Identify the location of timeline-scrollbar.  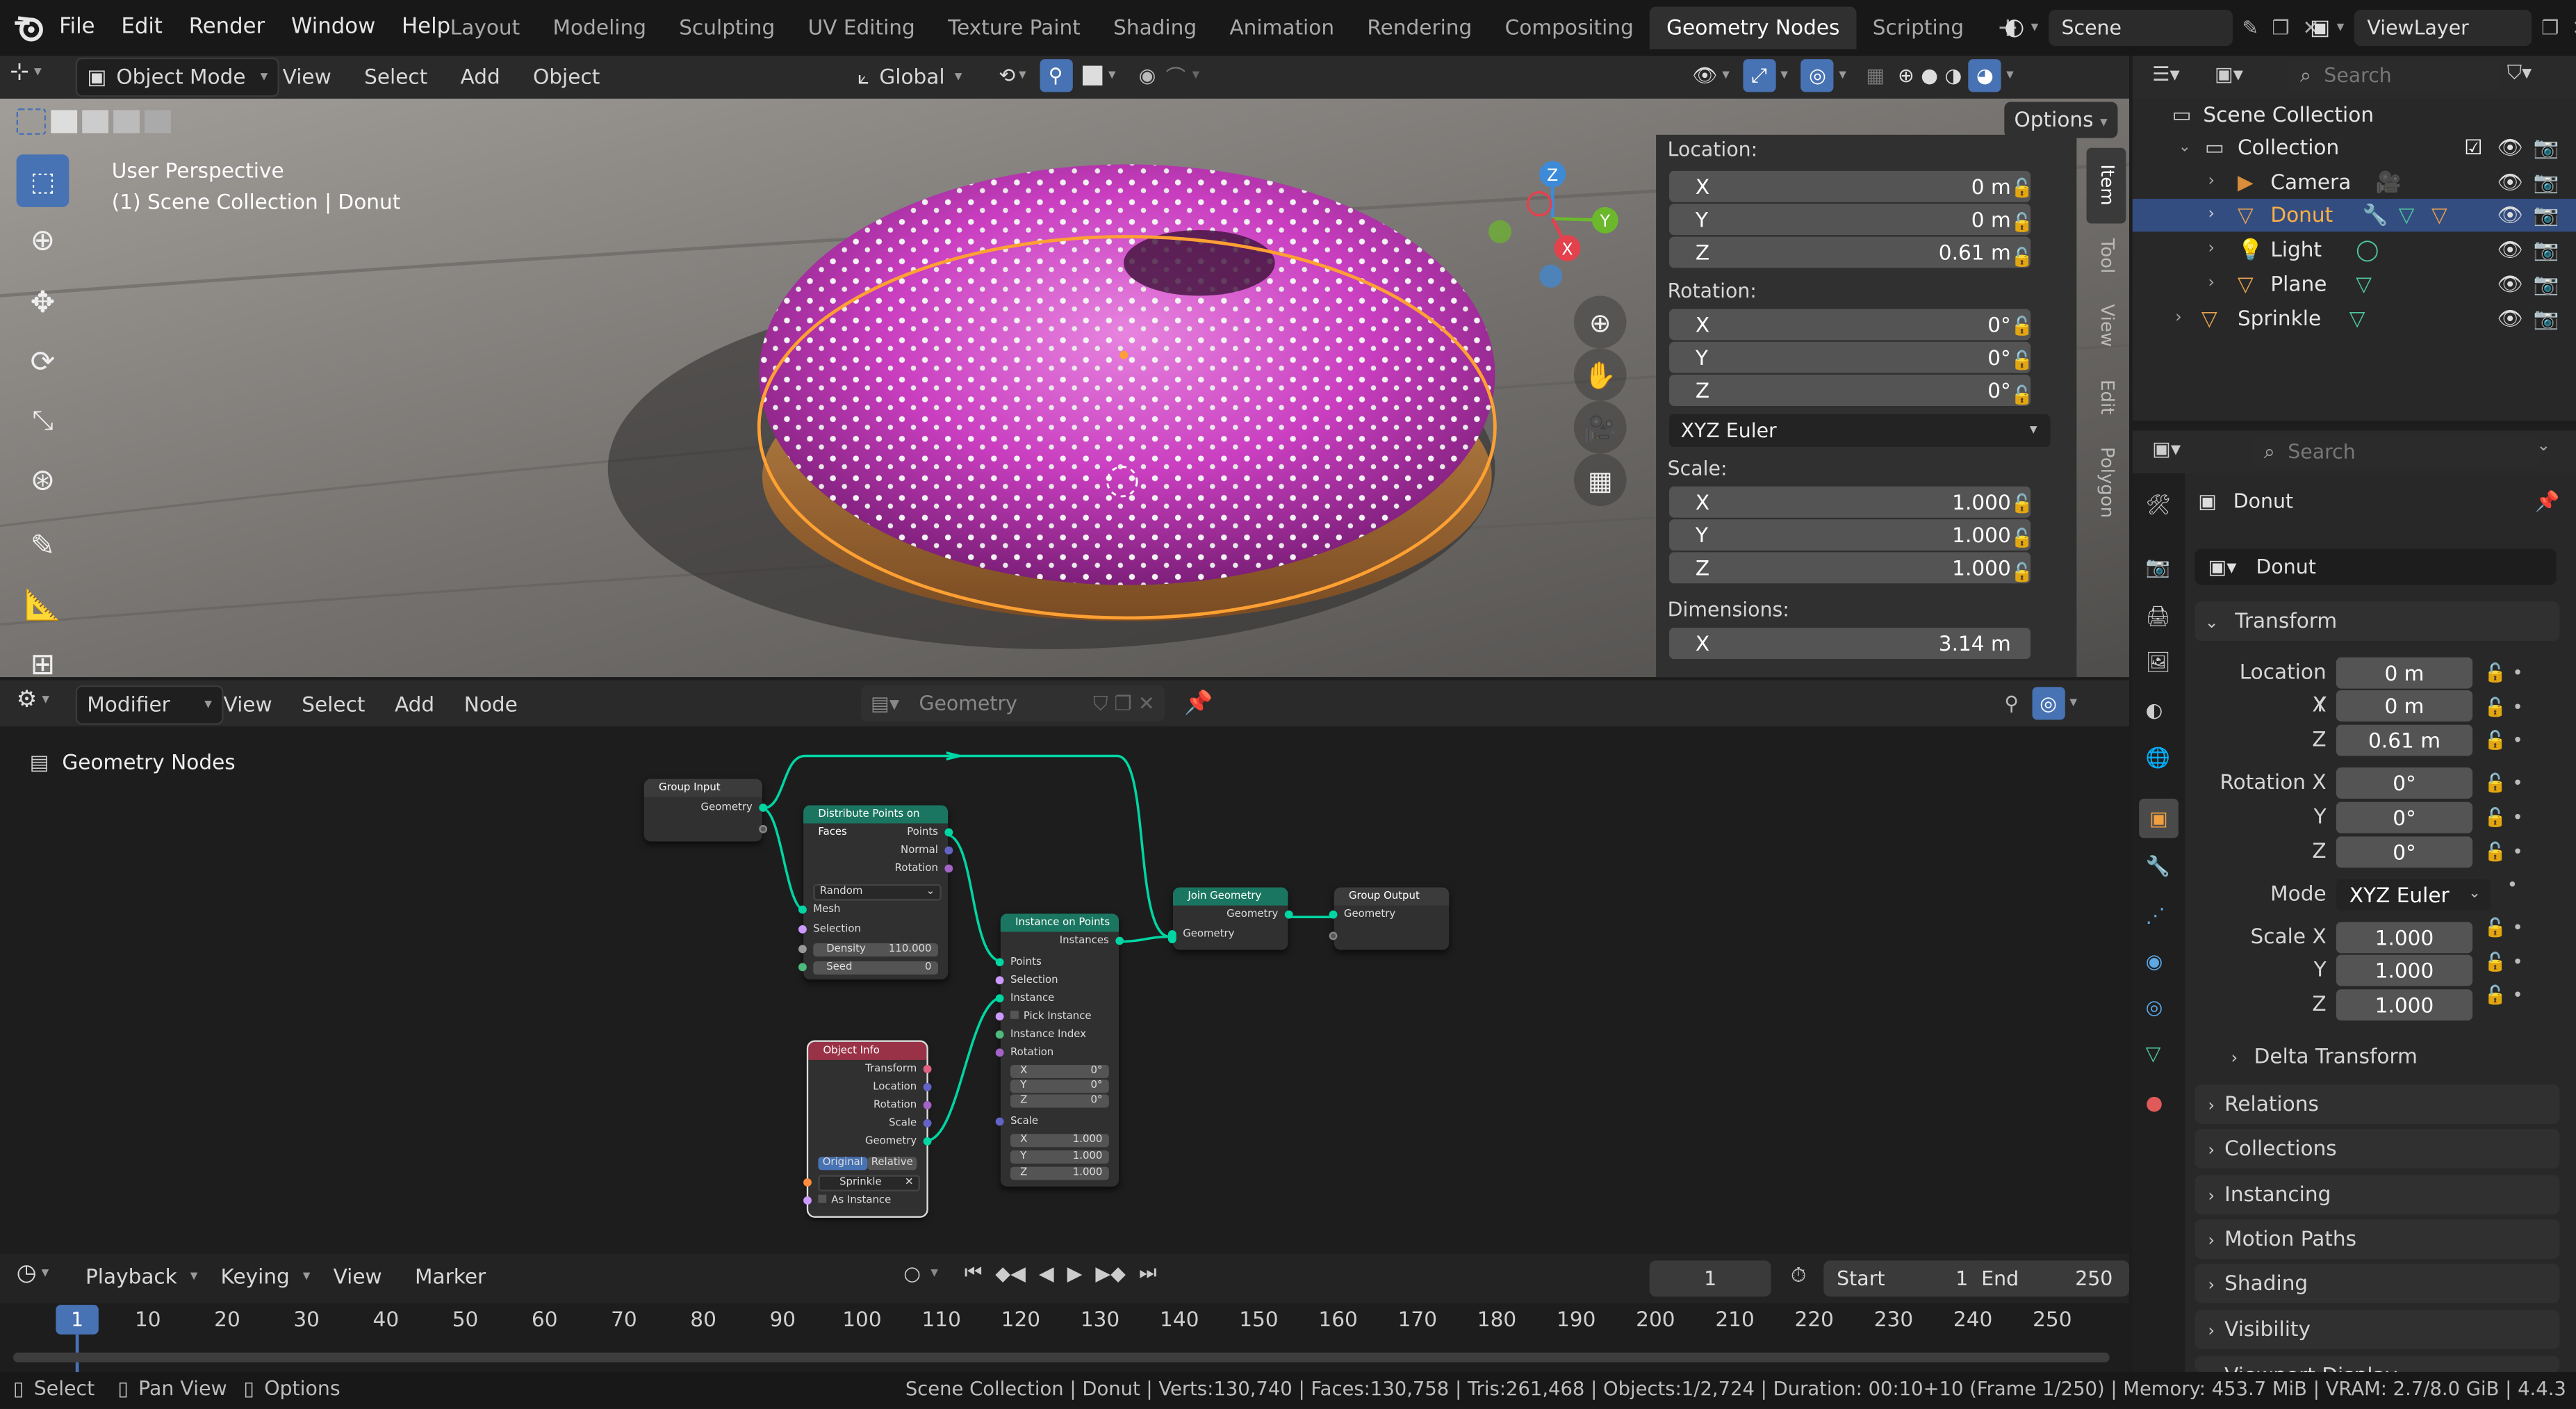
(1061, 1357).